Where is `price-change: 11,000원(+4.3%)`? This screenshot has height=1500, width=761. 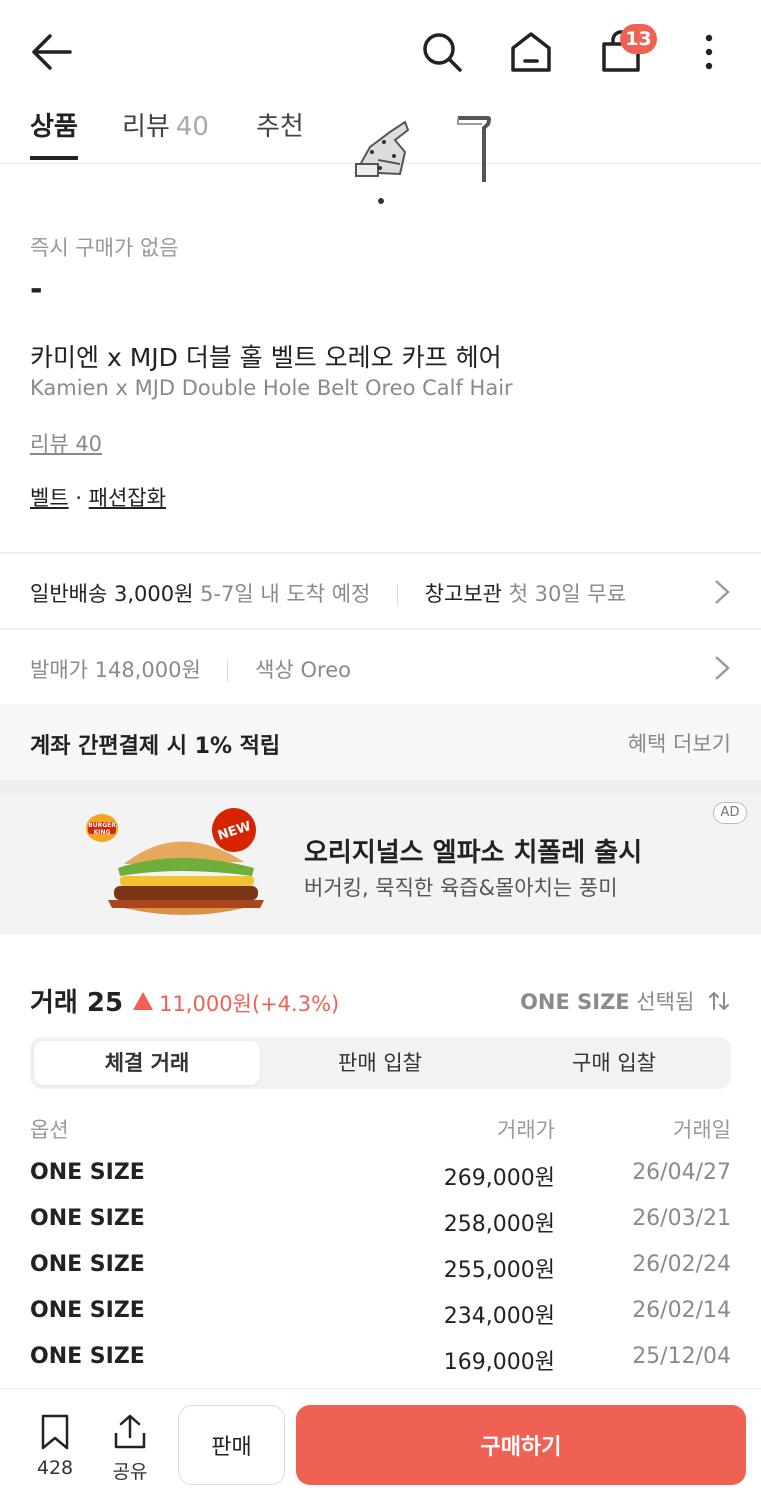 price-change: 11,000원(+4.3%) is located at coordinates (249, 1004).